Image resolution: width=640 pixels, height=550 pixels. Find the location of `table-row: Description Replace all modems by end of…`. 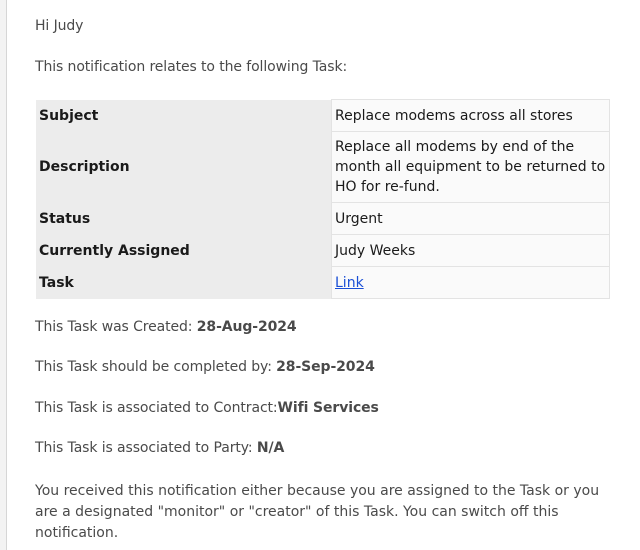

table-row: Description Replace all modems by end of… is located at coordinates (323, 167).